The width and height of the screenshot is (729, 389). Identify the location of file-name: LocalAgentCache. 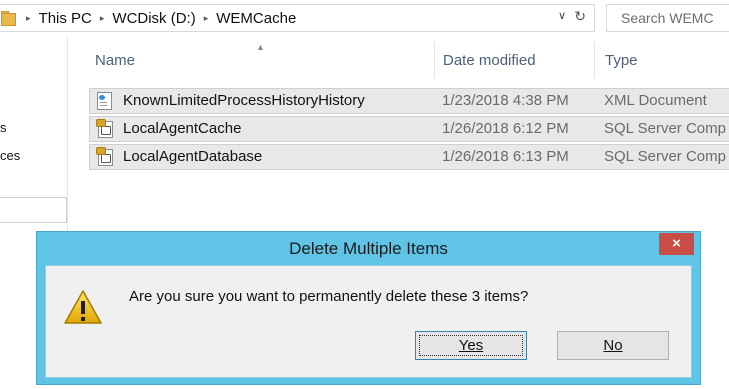
(182, 128).